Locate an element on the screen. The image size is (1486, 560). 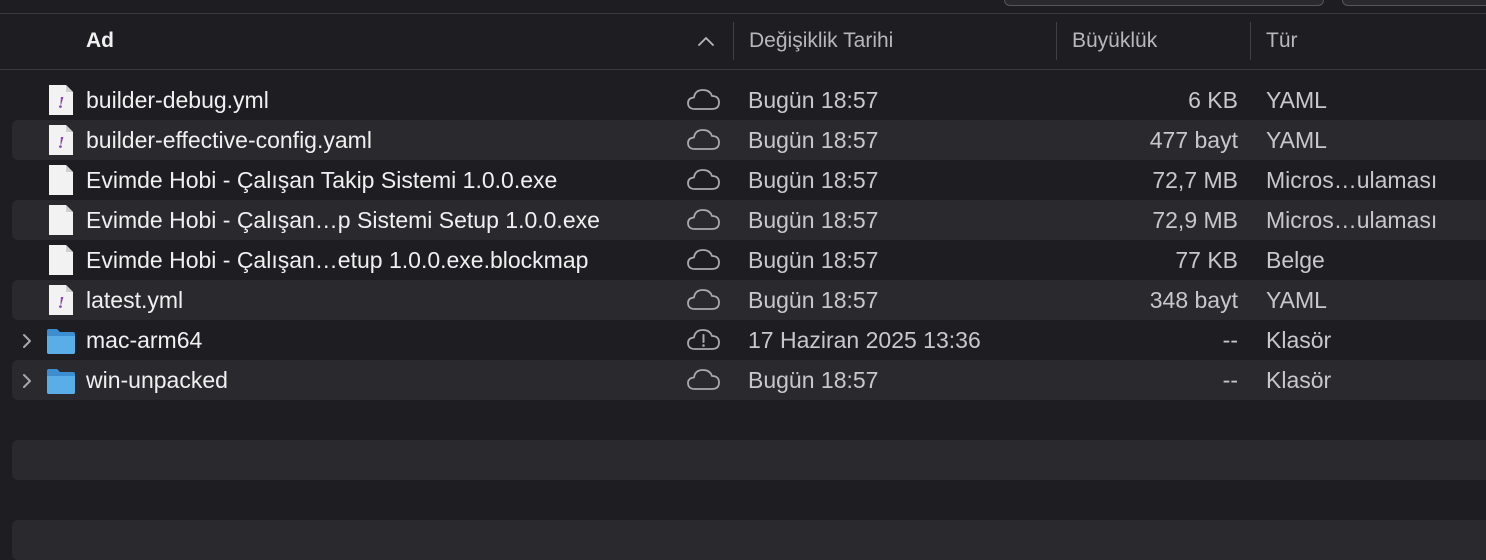
file-size: 72,9 MB is located at coordinates (1195, 220).